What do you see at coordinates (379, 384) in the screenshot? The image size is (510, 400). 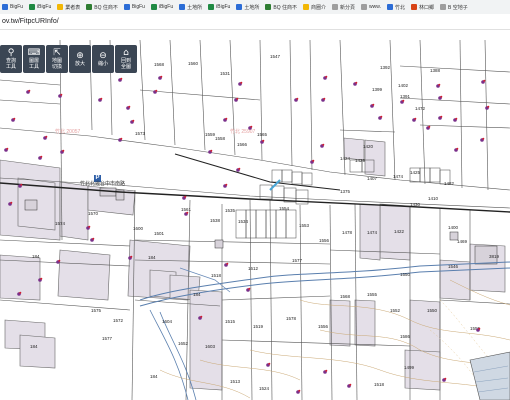 I see `parcel-number: 1518` at bounding box center [379, 384].